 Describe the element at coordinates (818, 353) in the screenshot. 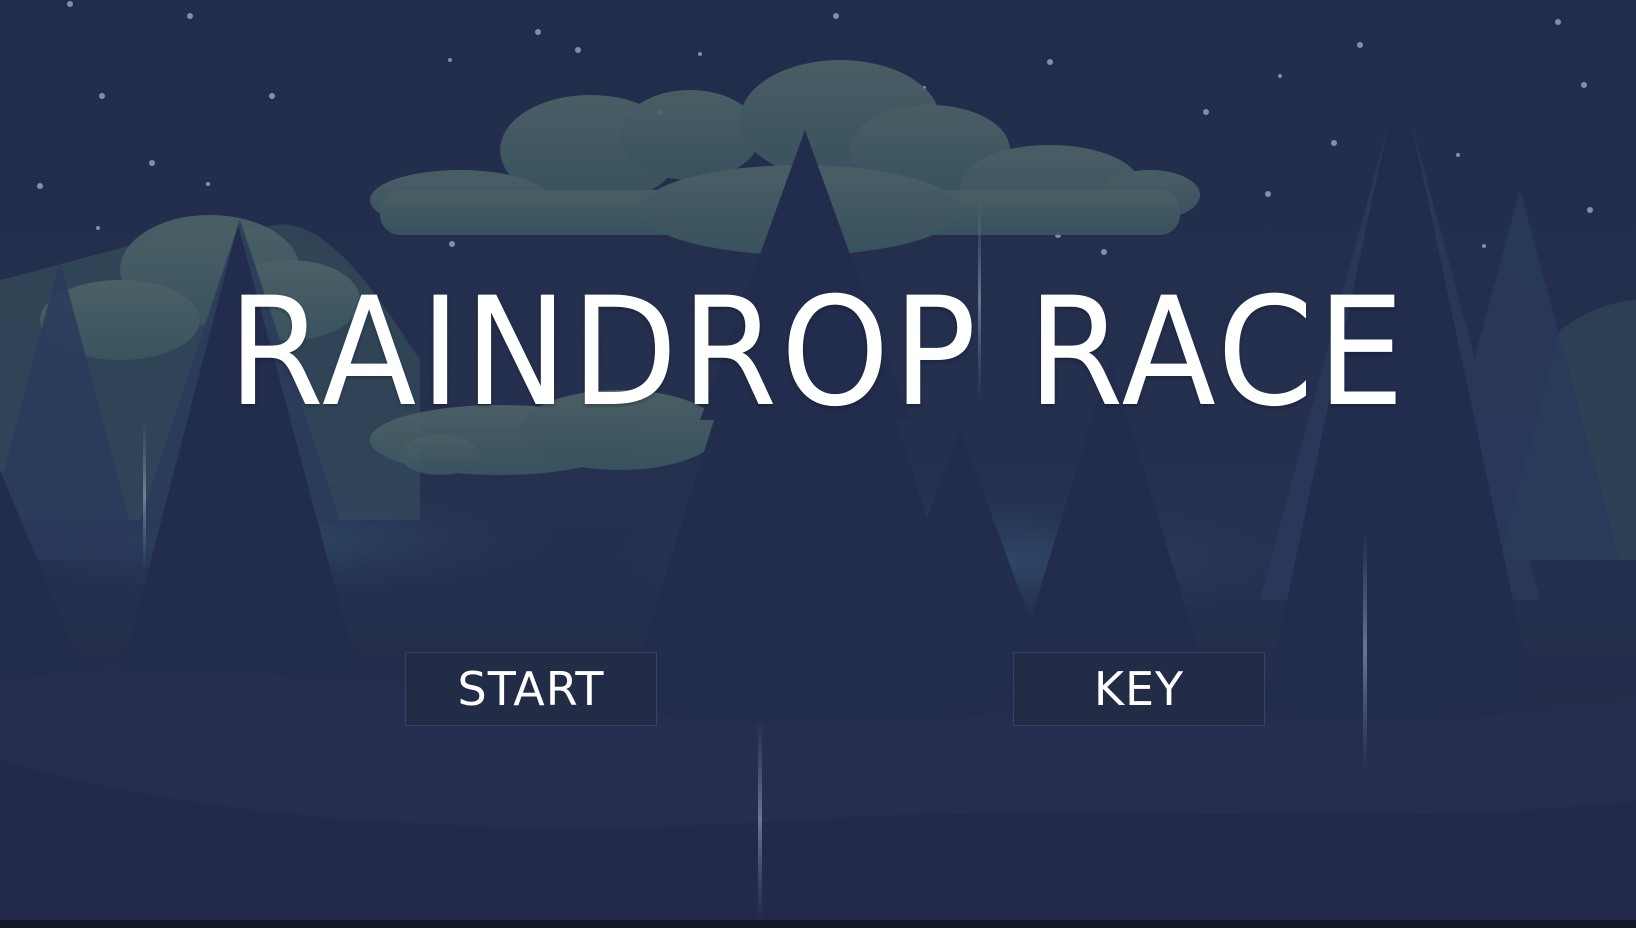

I see `game-title: RAINDROP RACE` at that location.